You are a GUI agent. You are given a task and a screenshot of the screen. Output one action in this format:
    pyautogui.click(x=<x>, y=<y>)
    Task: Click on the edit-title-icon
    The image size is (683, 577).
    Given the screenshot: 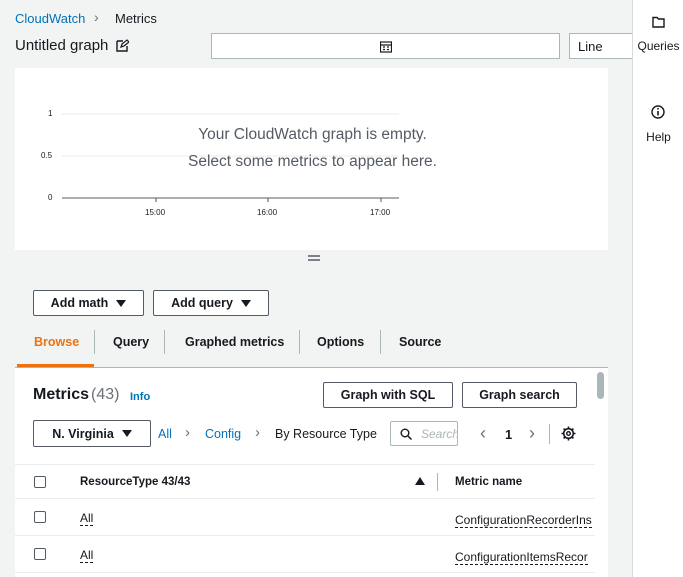 What is the action you would take?
    pyautogui.click(x=122, y=45)
    